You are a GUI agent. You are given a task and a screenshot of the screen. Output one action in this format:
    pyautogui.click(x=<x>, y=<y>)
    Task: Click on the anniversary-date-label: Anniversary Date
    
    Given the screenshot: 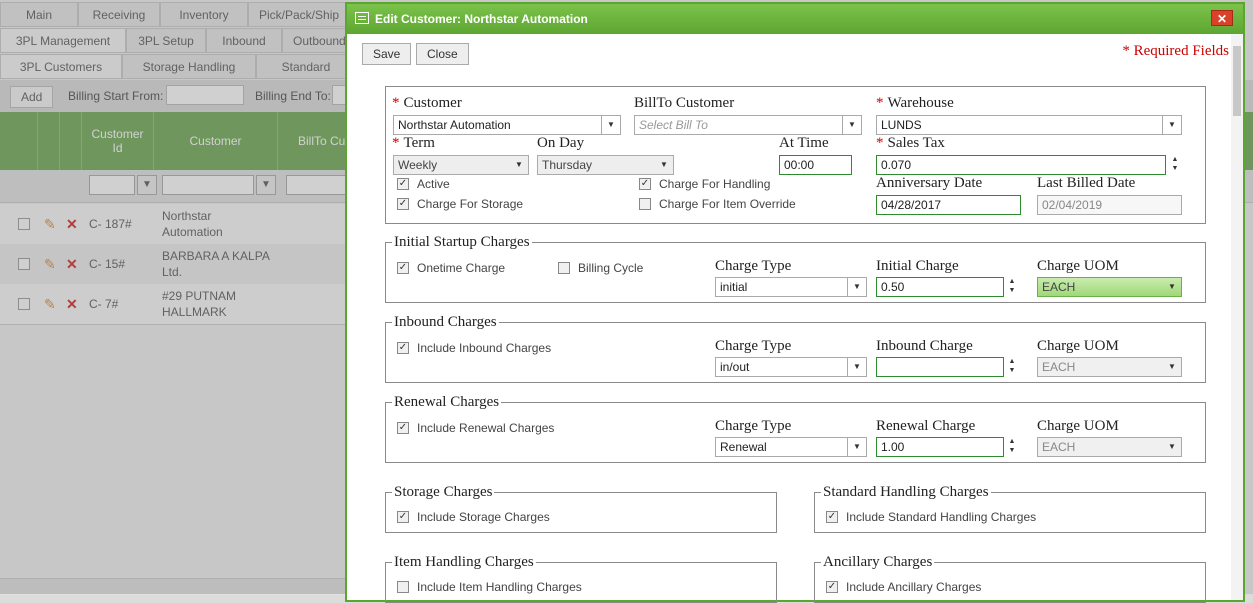 What is the action you would take?
    pyautogui.click(x=929, y=183)
    